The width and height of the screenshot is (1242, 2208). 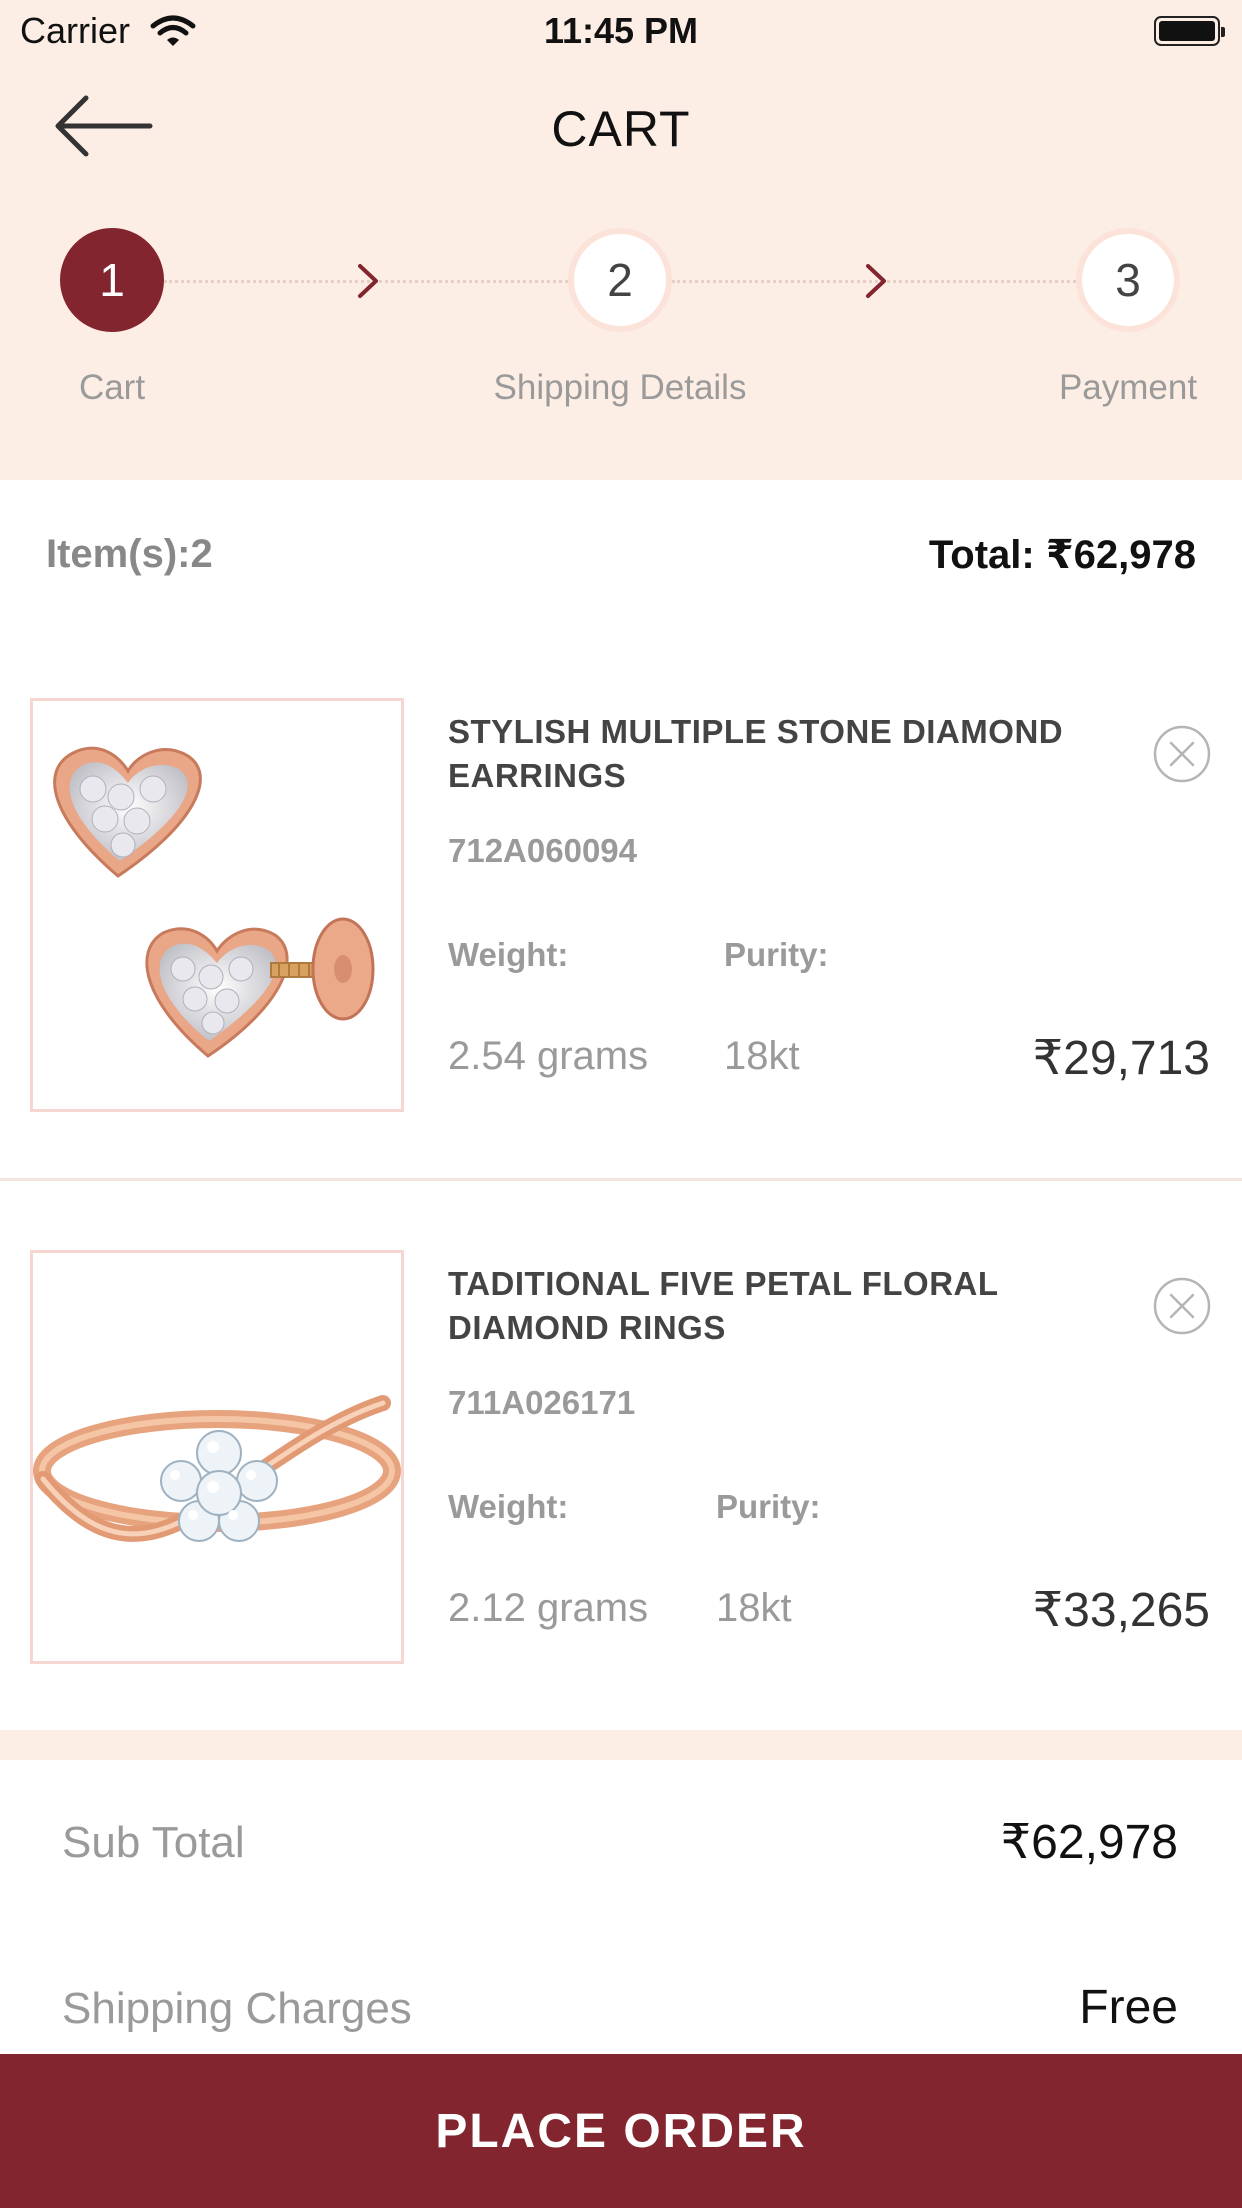 What do you see at coordinates (620, 280) in the screenshot?
I see `step-2-indicator: 2` at bounding box center [620, 280].